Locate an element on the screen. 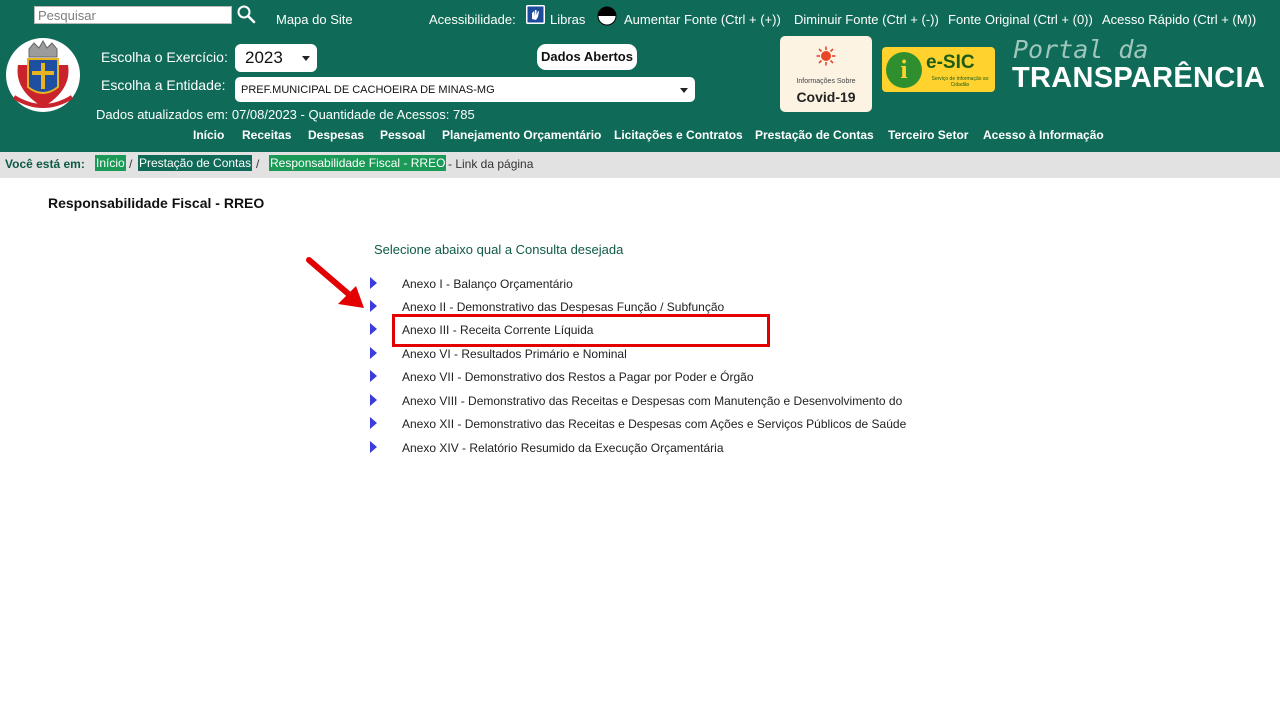 This screenshot has width=1280, height=720. annex-label: Anexo I - Balanço Orçamentário is located at coordinates (487, 284).